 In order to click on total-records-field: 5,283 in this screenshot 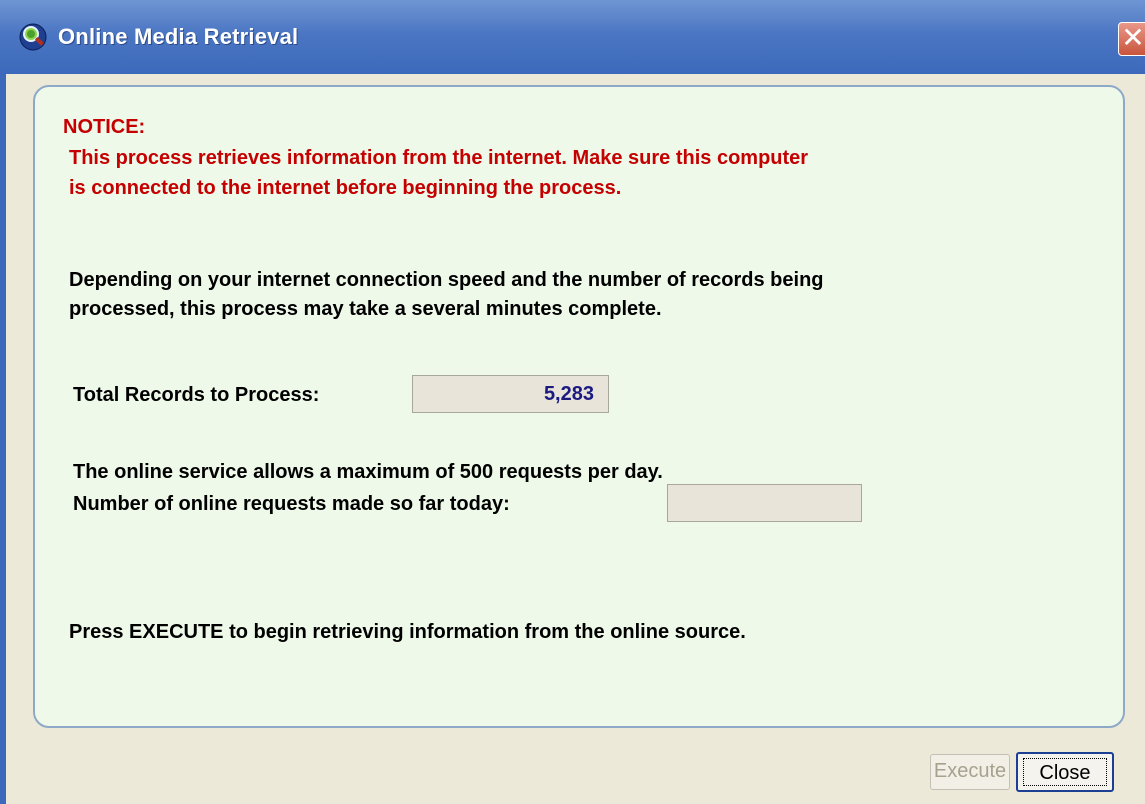, I will do `click(510, 394)`.